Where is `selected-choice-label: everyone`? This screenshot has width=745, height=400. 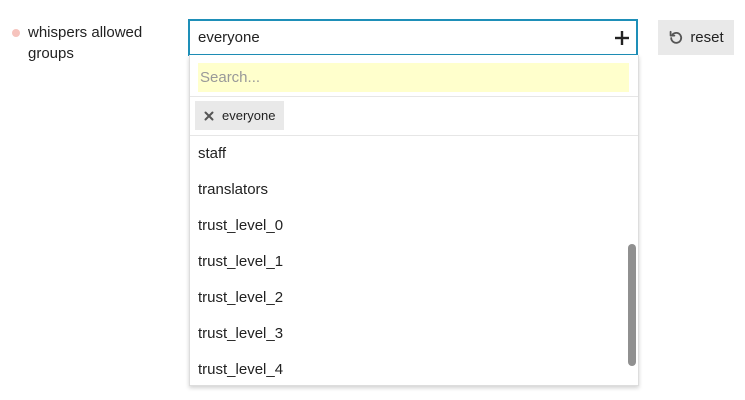 selected-choice-label: everyone is located at coordinates (249, 115).